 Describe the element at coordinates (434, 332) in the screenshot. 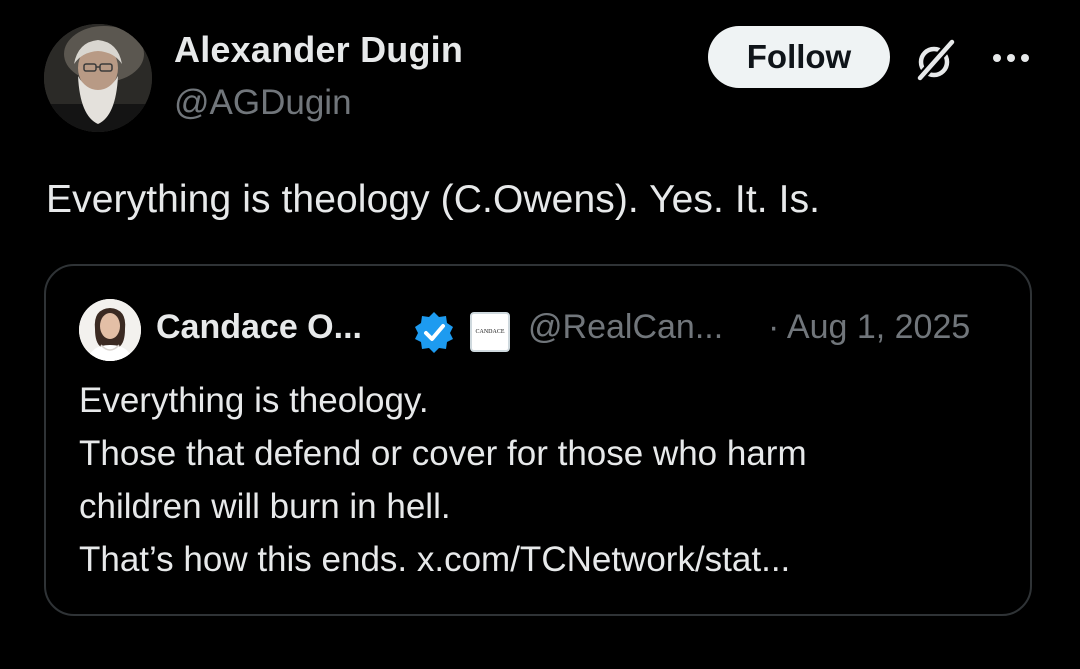

I see `verified-badge-icon` at that location.